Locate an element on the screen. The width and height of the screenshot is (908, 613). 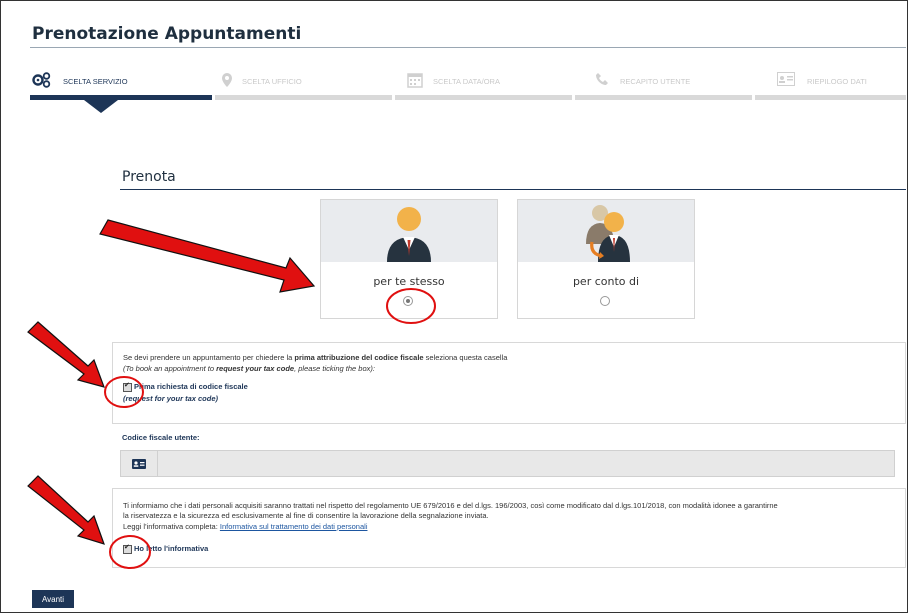
first-tax-code-checkbox-row: Prima richiesta di codice fiscale is located at coordinates (185, 386).